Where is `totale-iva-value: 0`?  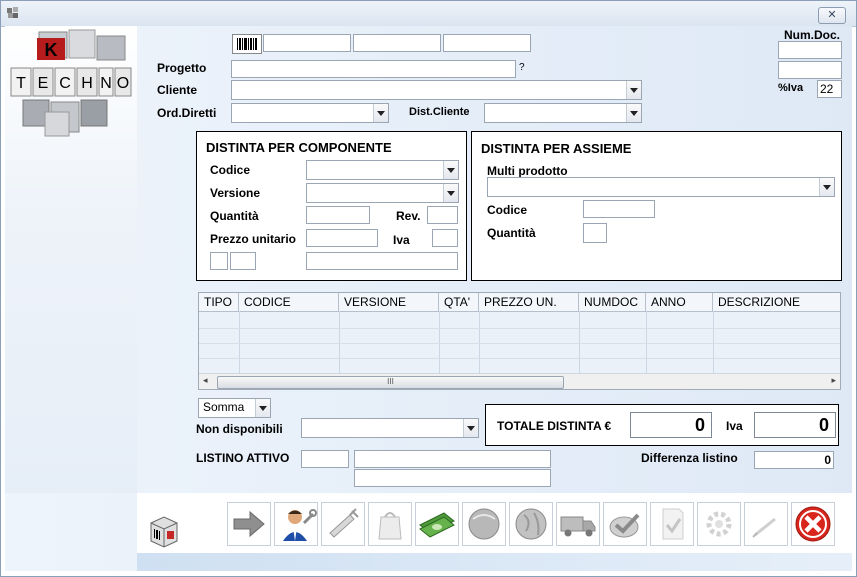
totale-iva-value: 0 is located at coordinates (795, 425).